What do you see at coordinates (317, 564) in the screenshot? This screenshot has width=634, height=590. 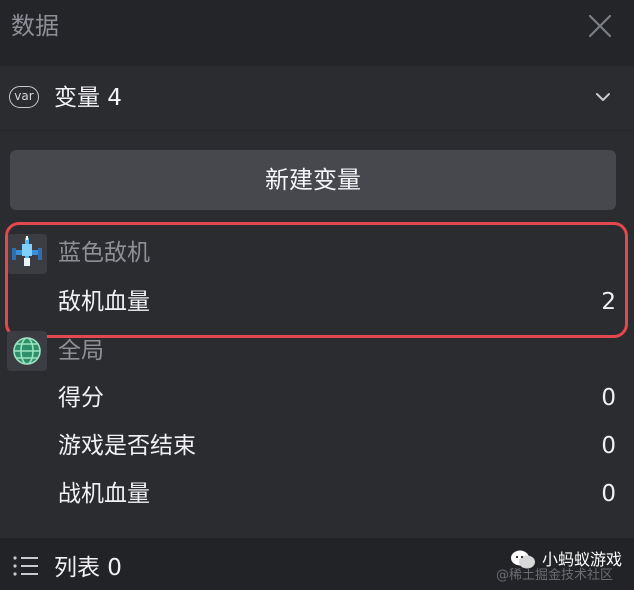 I see `lists-section-toggle: 列表 0 小蚂蚁游戏 @稀土掘金技术社区` at bounding box center [317, 564].